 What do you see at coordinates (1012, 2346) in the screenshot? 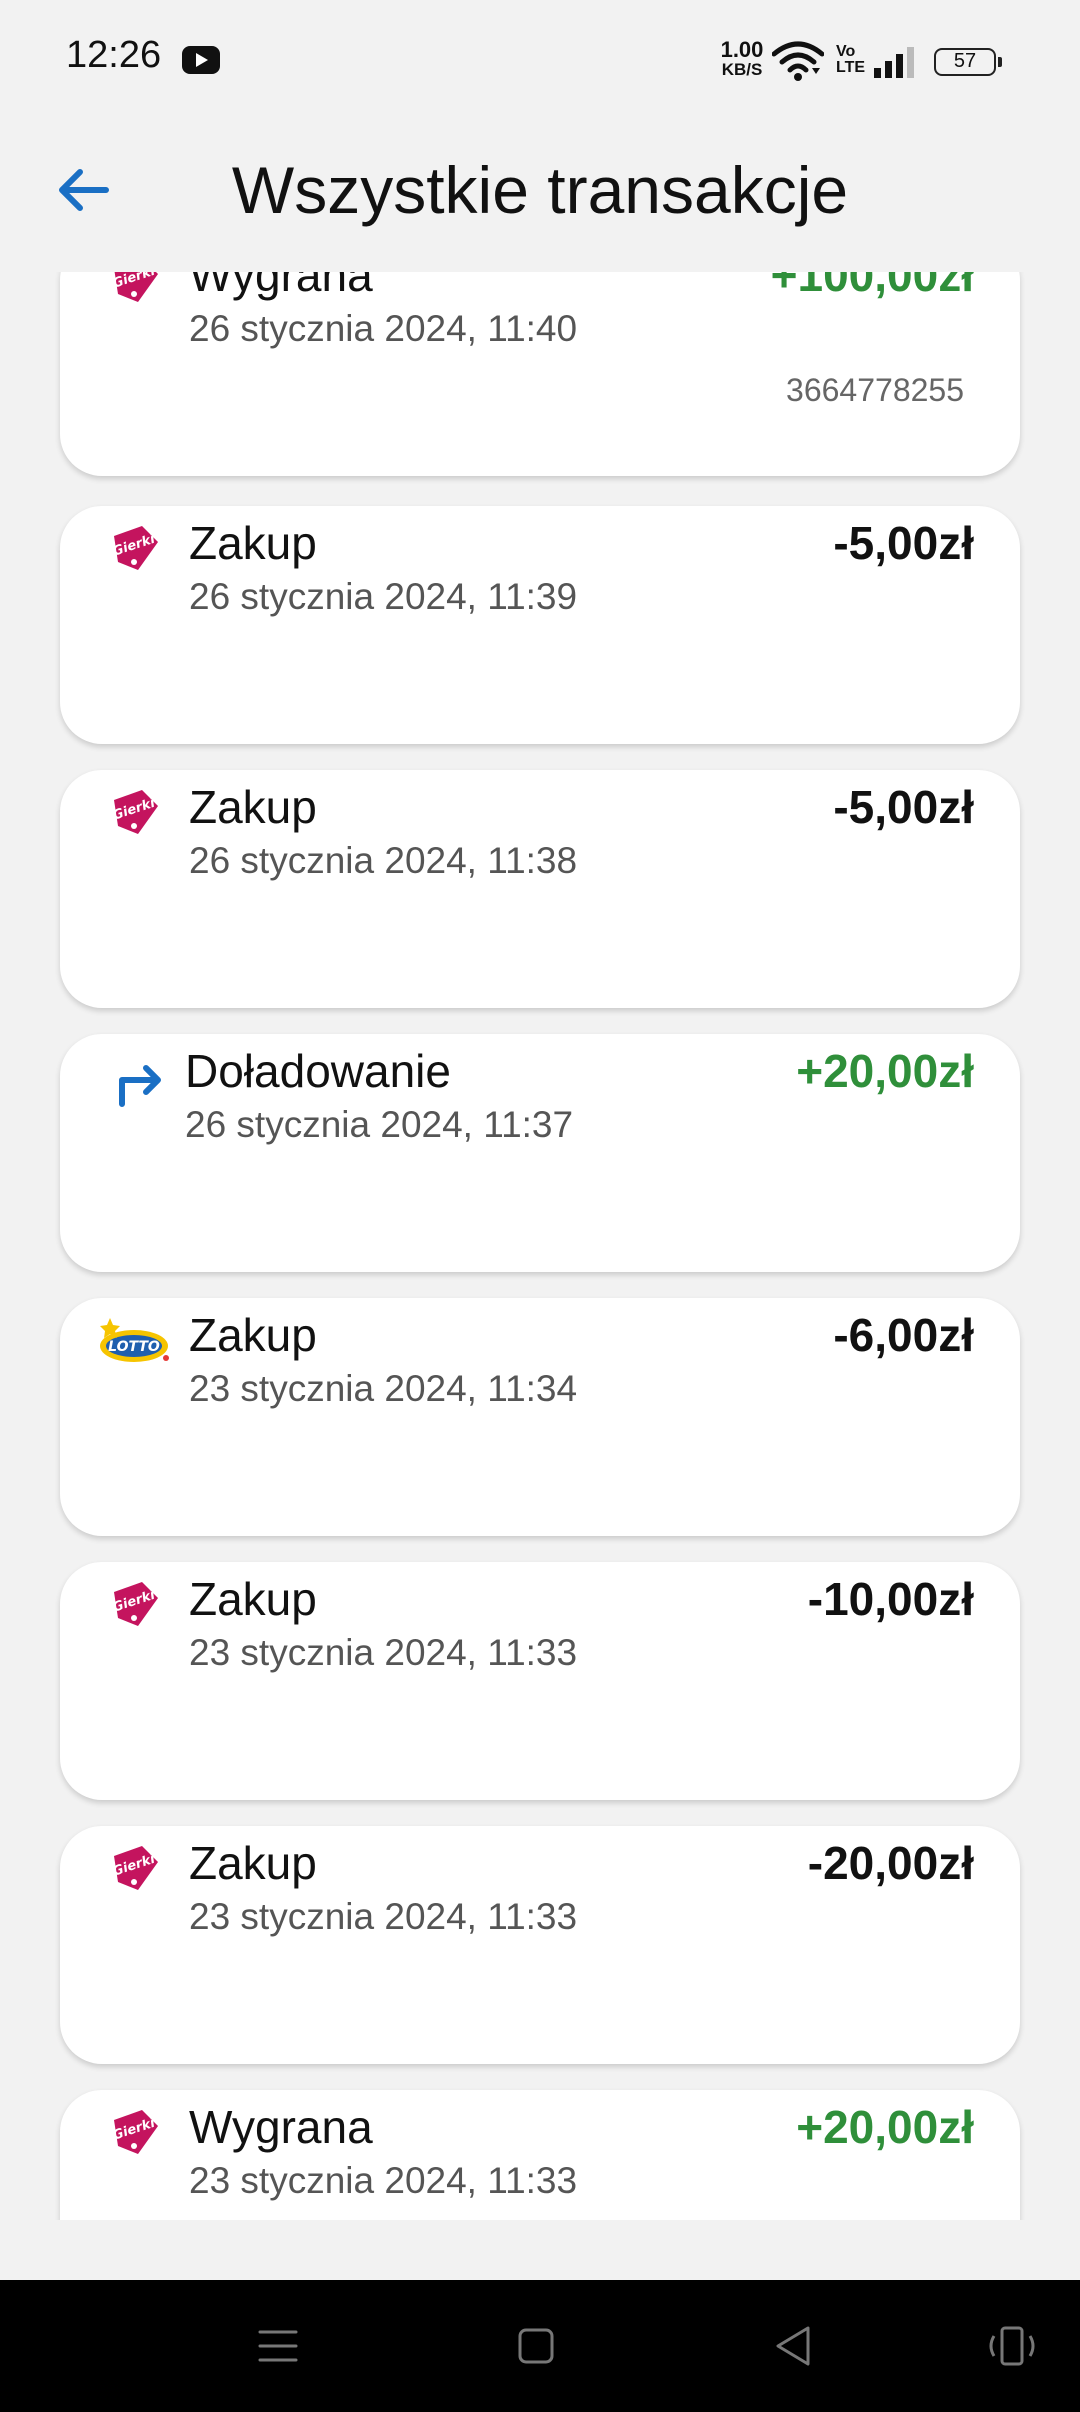
I see `rotate-icon` at bounding box center [1012, 2346].